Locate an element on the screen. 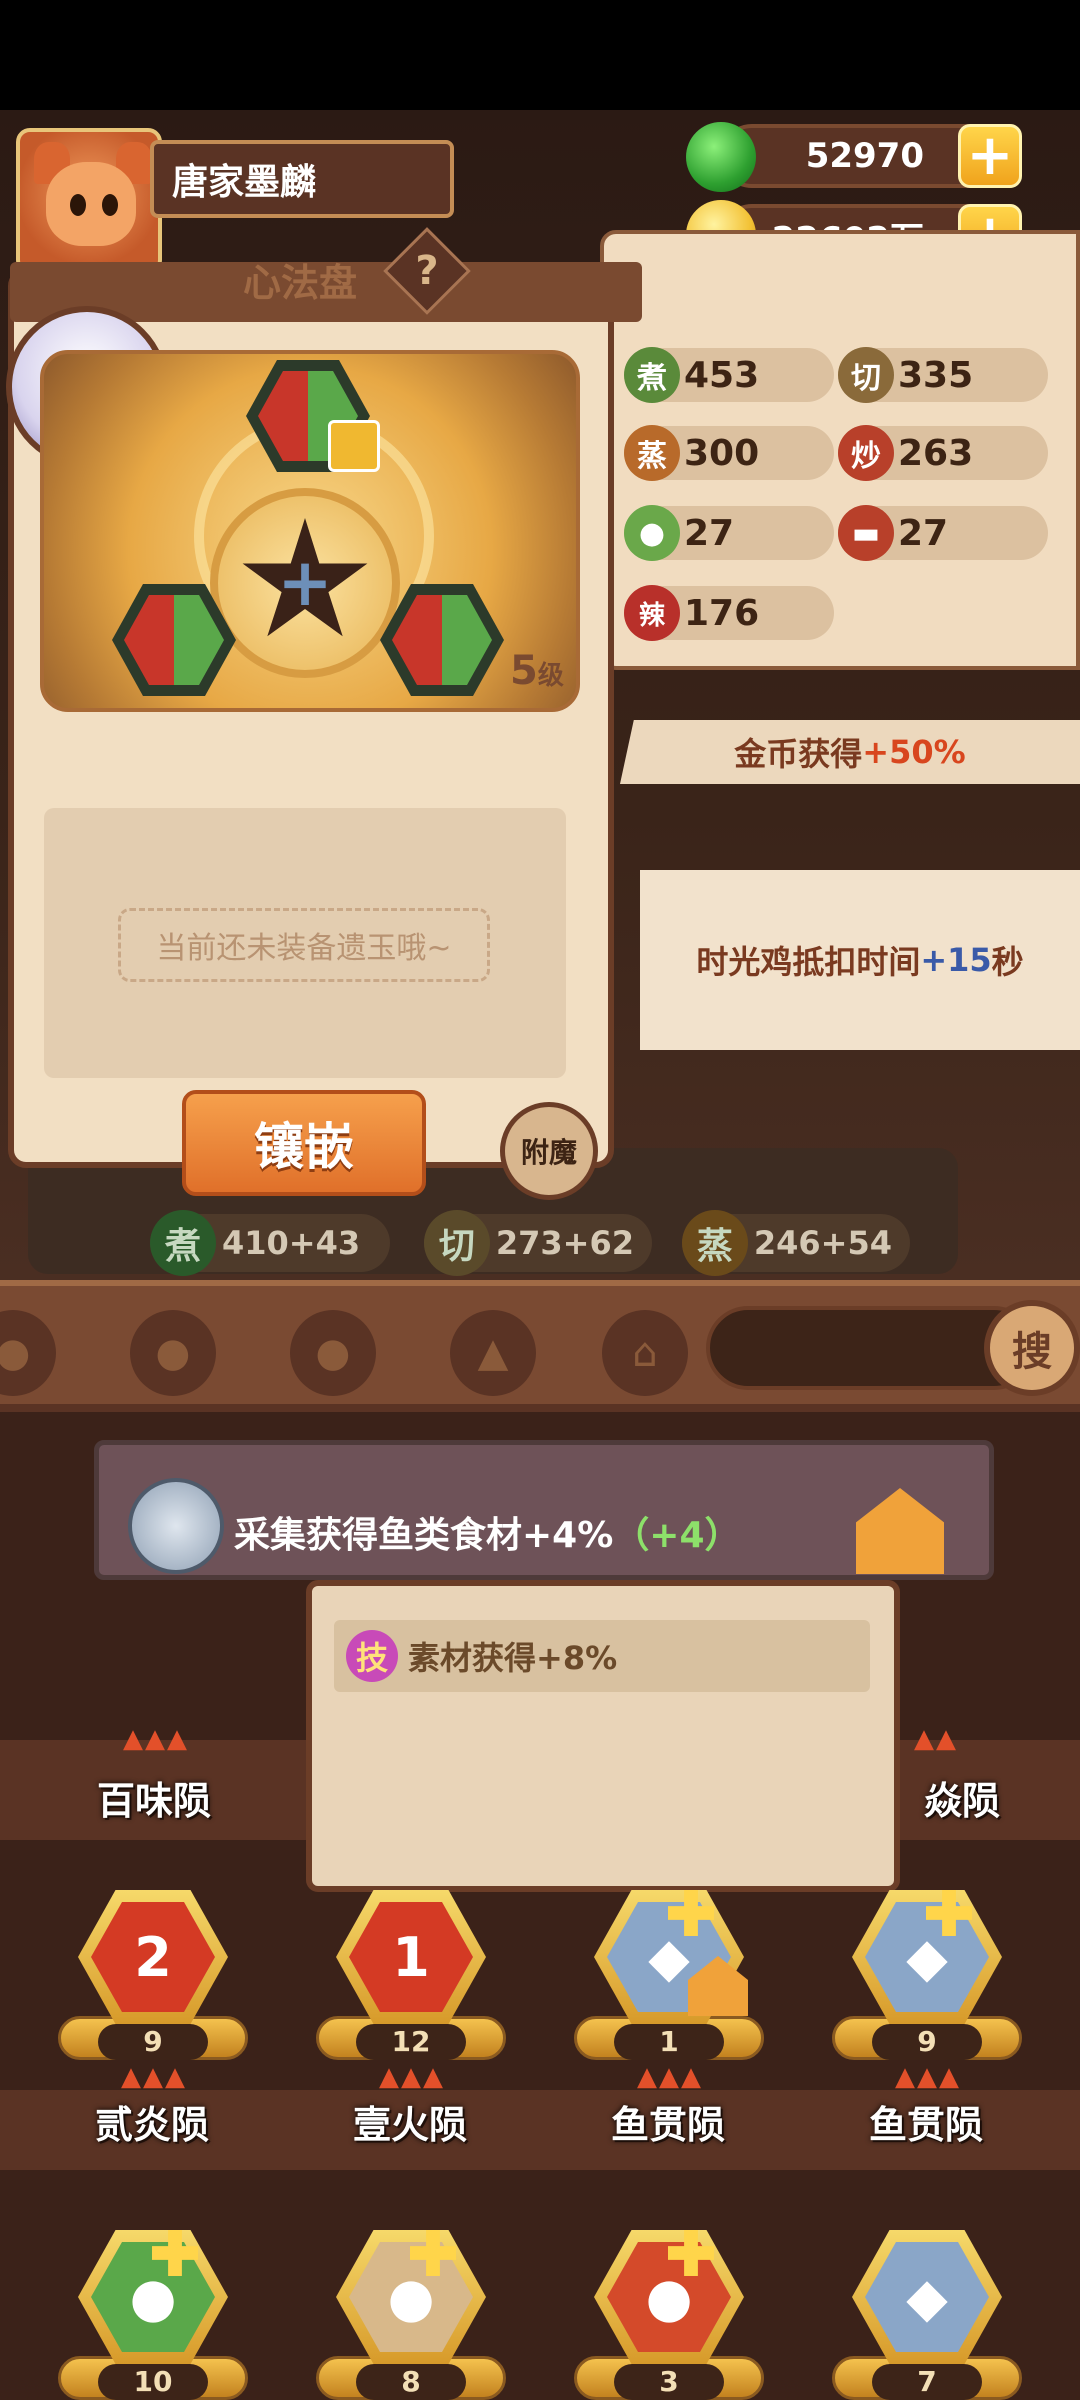  house-icon: ⌂ is located at coordinates (645, 1353).